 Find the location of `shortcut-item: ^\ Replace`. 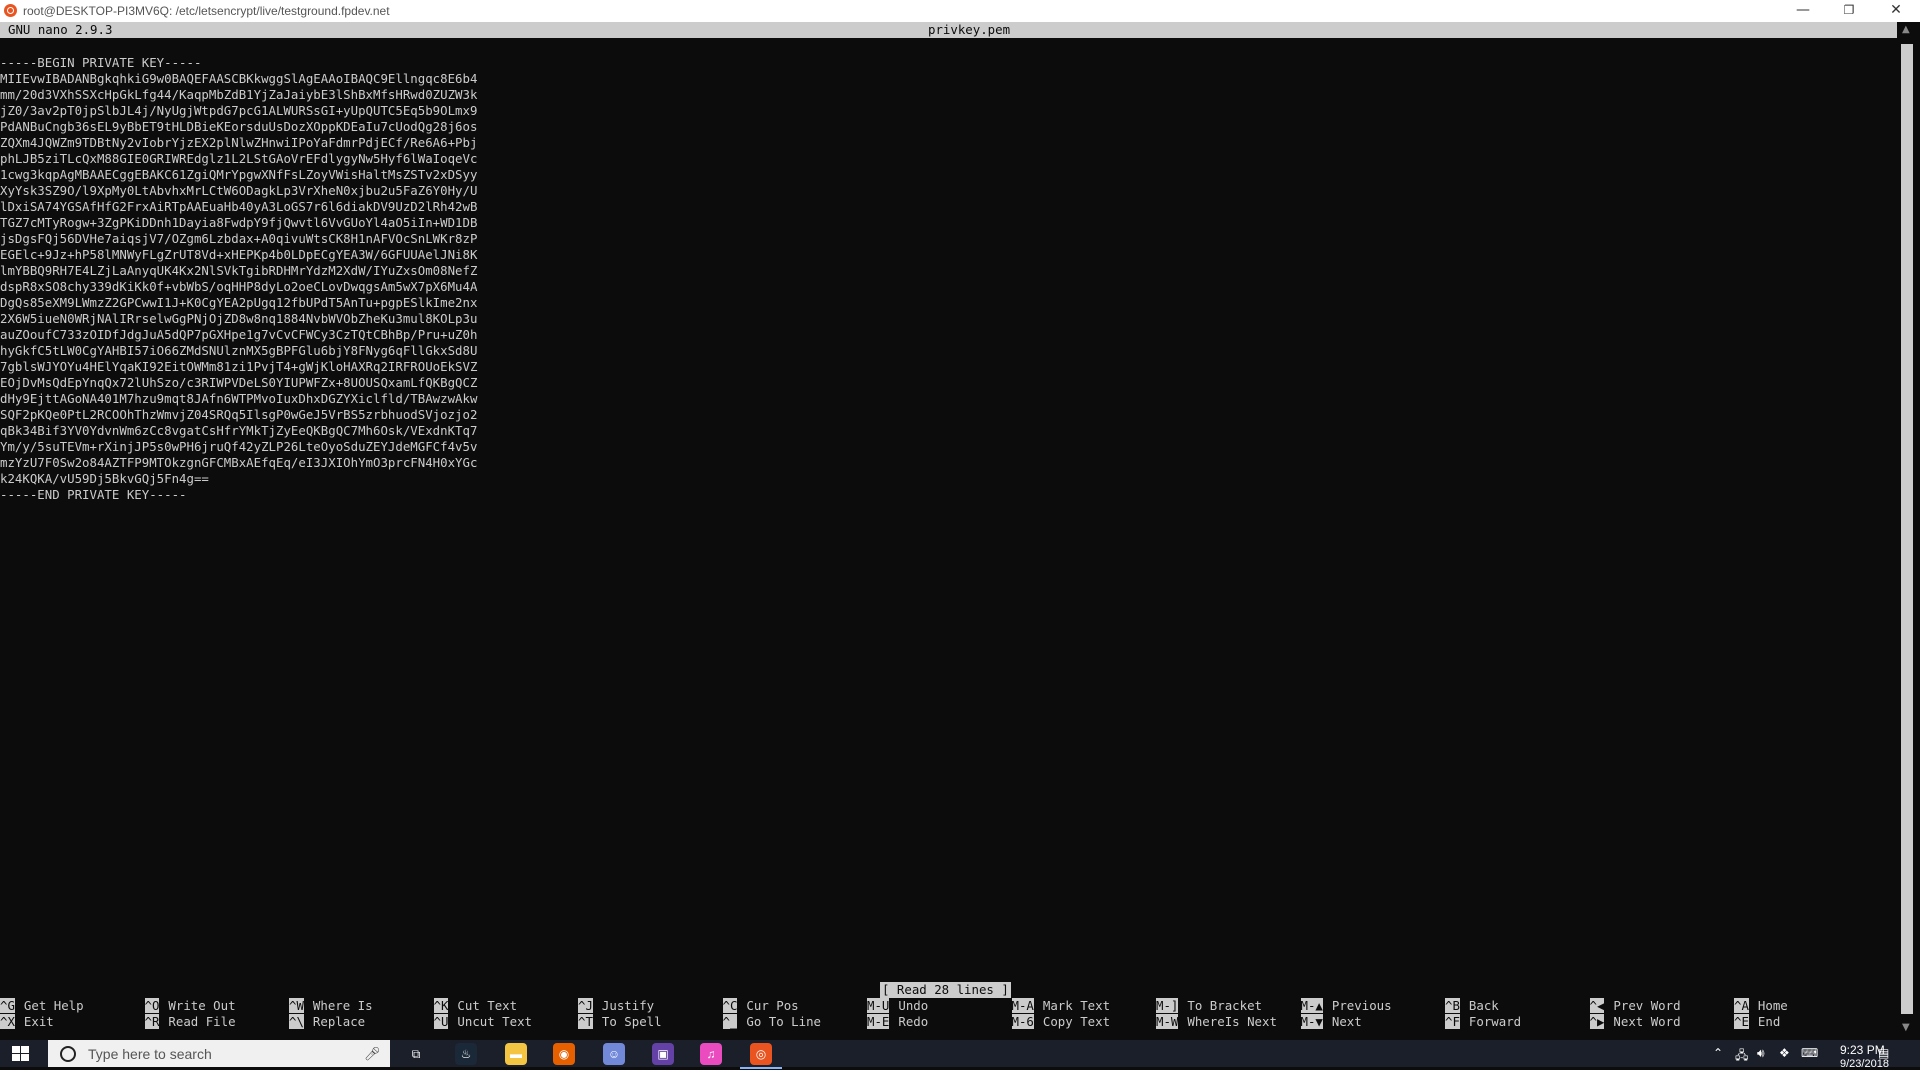

shortcut-item: ^\ Replace is located at coordinates (364, 1022).